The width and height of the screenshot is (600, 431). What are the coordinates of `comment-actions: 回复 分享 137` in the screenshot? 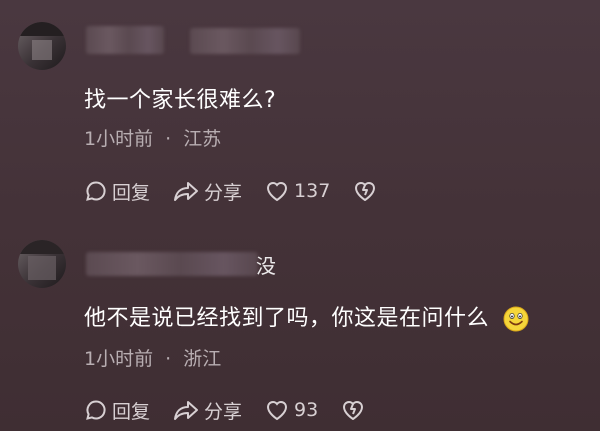 It's located at (242, 191).